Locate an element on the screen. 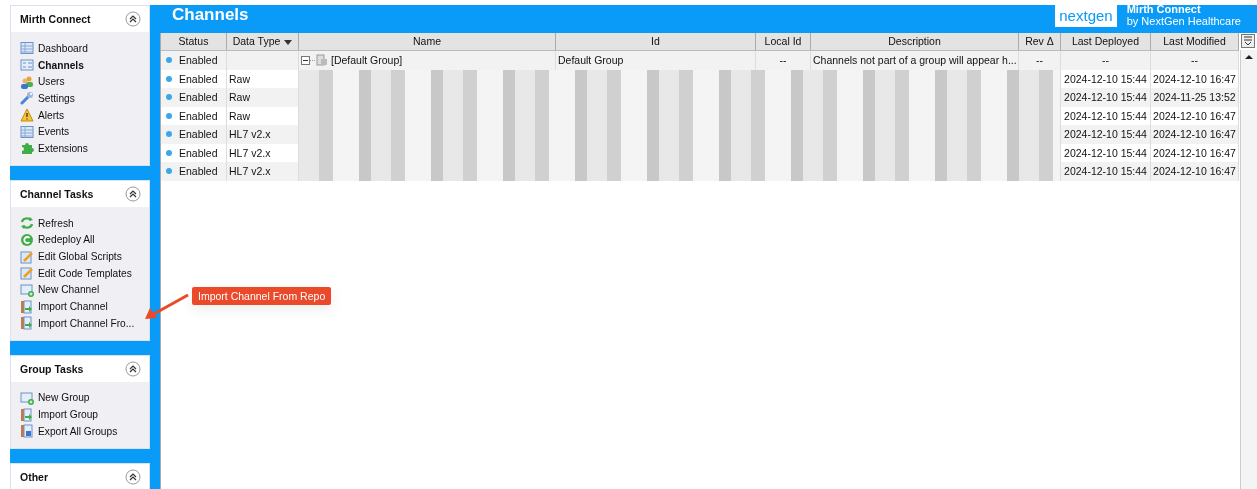 The image size is (1257, 489). sidebar-item: Redeploy All is located at coordinates (66, 240).